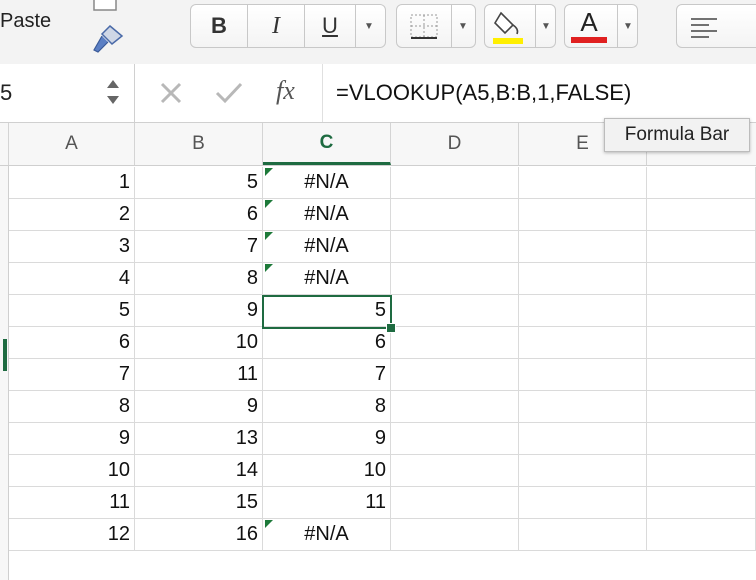  What do you see at coordinates (199, 407) in the screenshot?
I see `cell-b8: 9` at bounding box center [199, 407].